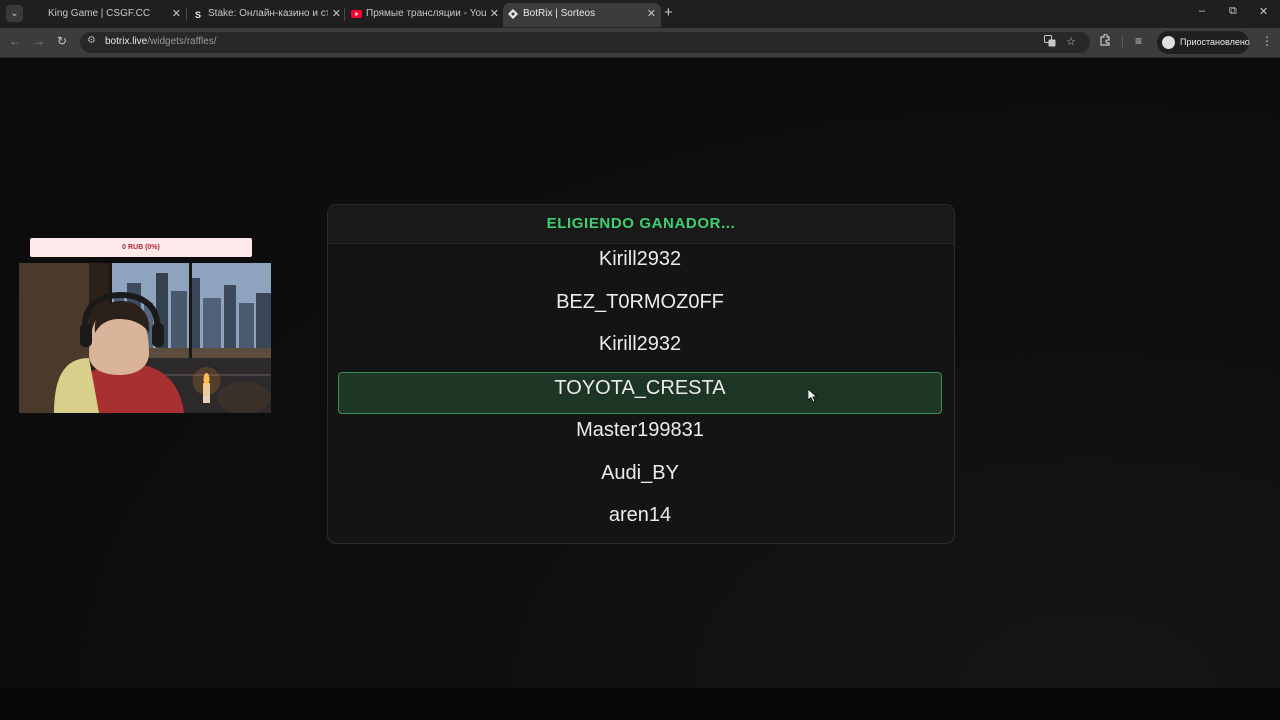 This screenshot has height=720, width=1280. I want to click on tab-title: Прямые трансляции - YouTube, so click(426, 13).